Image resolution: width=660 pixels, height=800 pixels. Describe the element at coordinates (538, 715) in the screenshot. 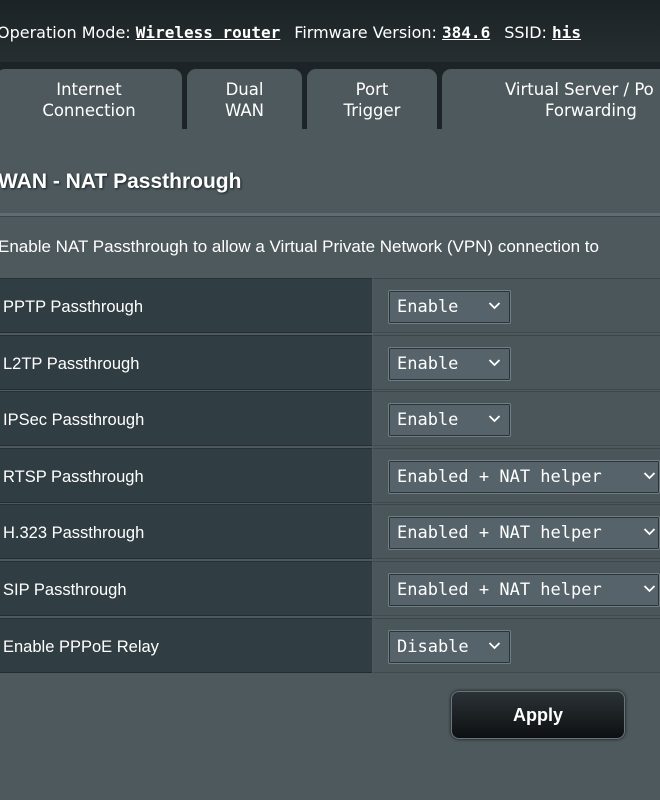

I see `apply-button: Apply` at that location.